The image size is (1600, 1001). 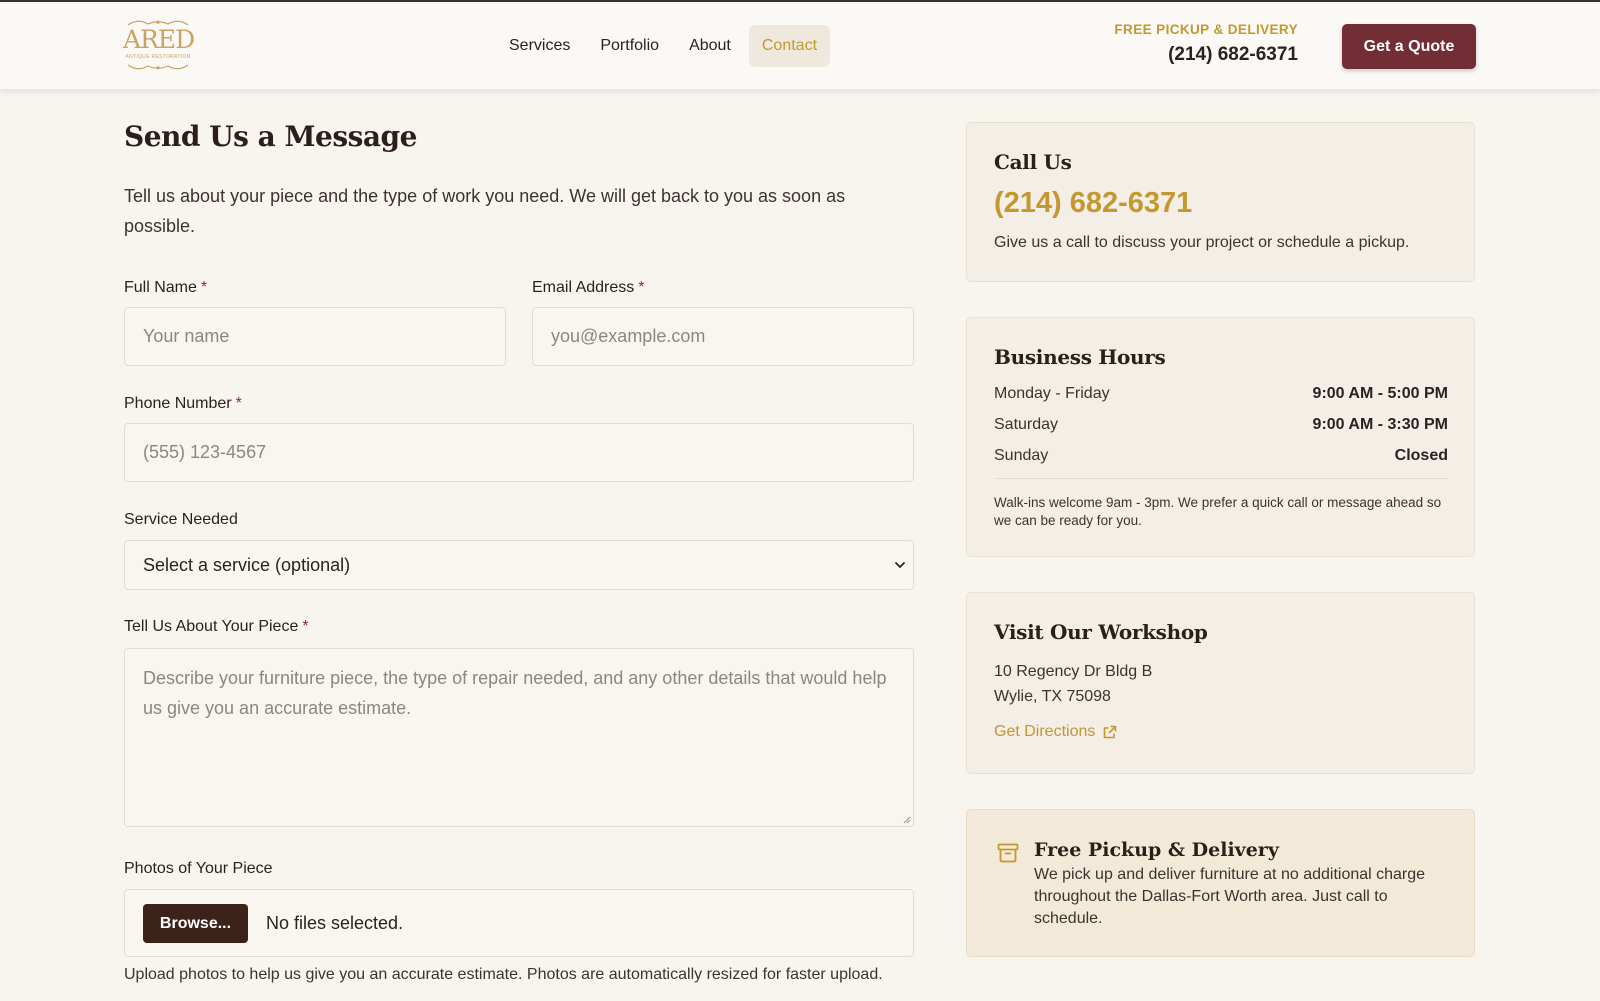 I want to click on email-label: Email Address *, so click(x=588, y=288).